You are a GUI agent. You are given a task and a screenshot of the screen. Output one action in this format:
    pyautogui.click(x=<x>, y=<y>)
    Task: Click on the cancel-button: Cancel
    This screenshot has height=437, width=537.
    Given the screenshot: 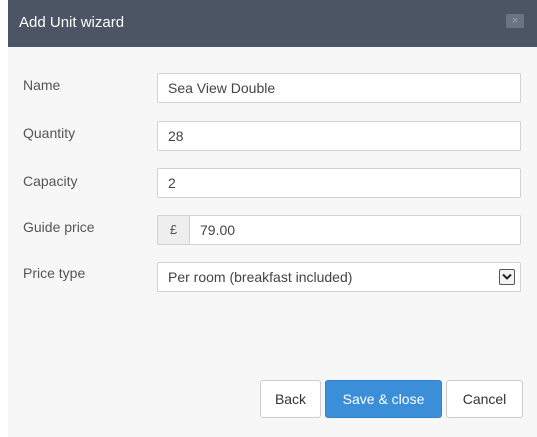 What is the action you would take?
    pyautogui.click(x=484, y=399)
    